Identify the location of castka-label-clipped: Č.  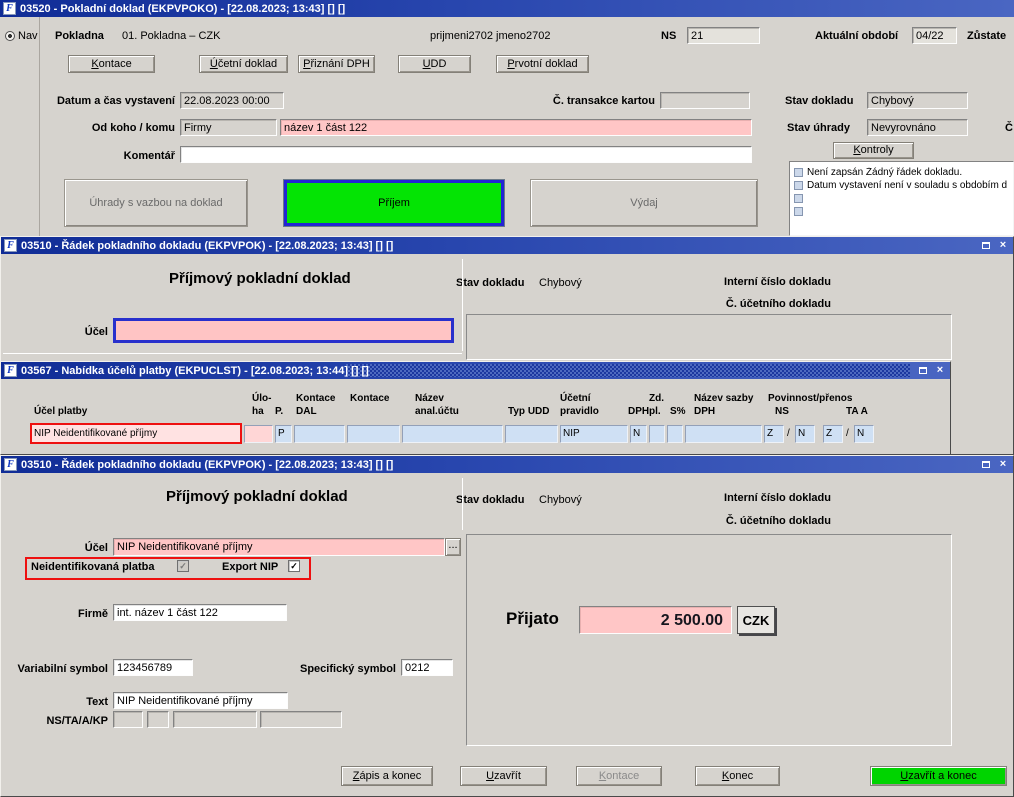
(1009, 128).